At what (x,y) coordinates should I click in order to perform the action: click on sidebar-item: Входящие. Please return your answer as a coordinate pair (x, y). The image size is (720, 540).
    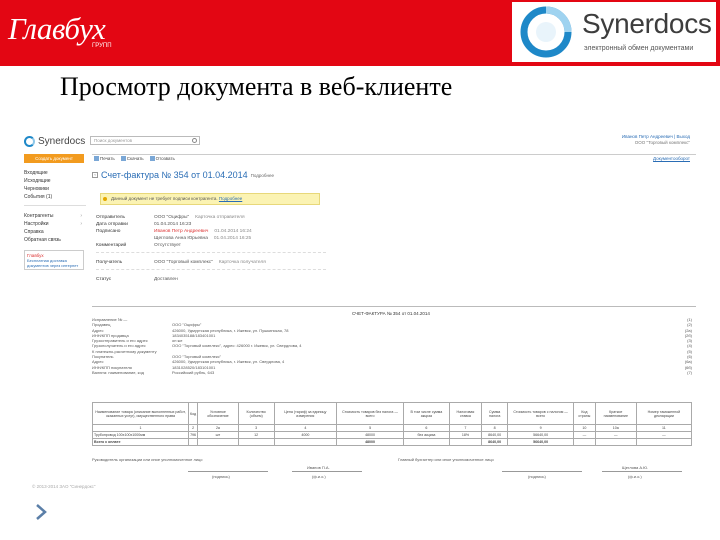
    Looking at the image, I should click on (55, 173).